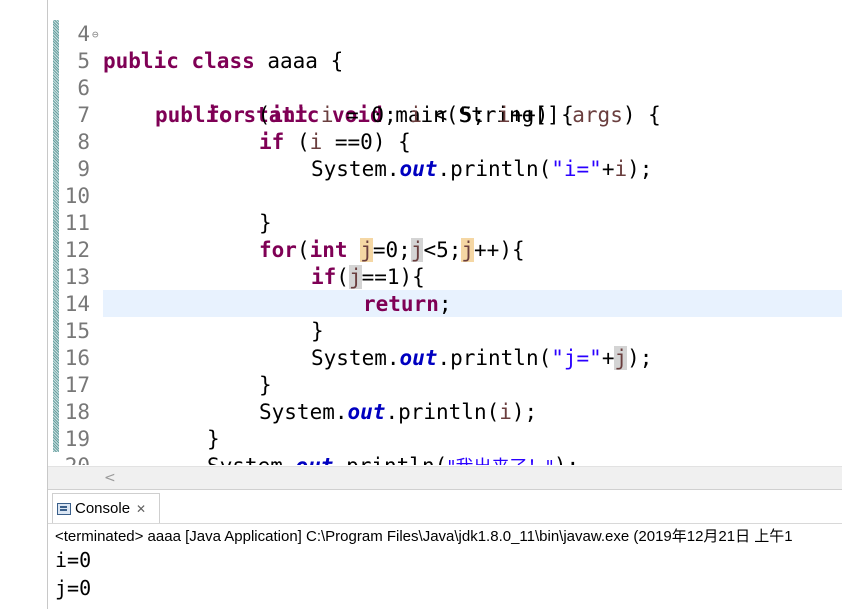 This screenshot has height=609, width=842. Describe the element at coordinates (445, 195) in the screenshot. I see `code-line: 10 }` at that location.